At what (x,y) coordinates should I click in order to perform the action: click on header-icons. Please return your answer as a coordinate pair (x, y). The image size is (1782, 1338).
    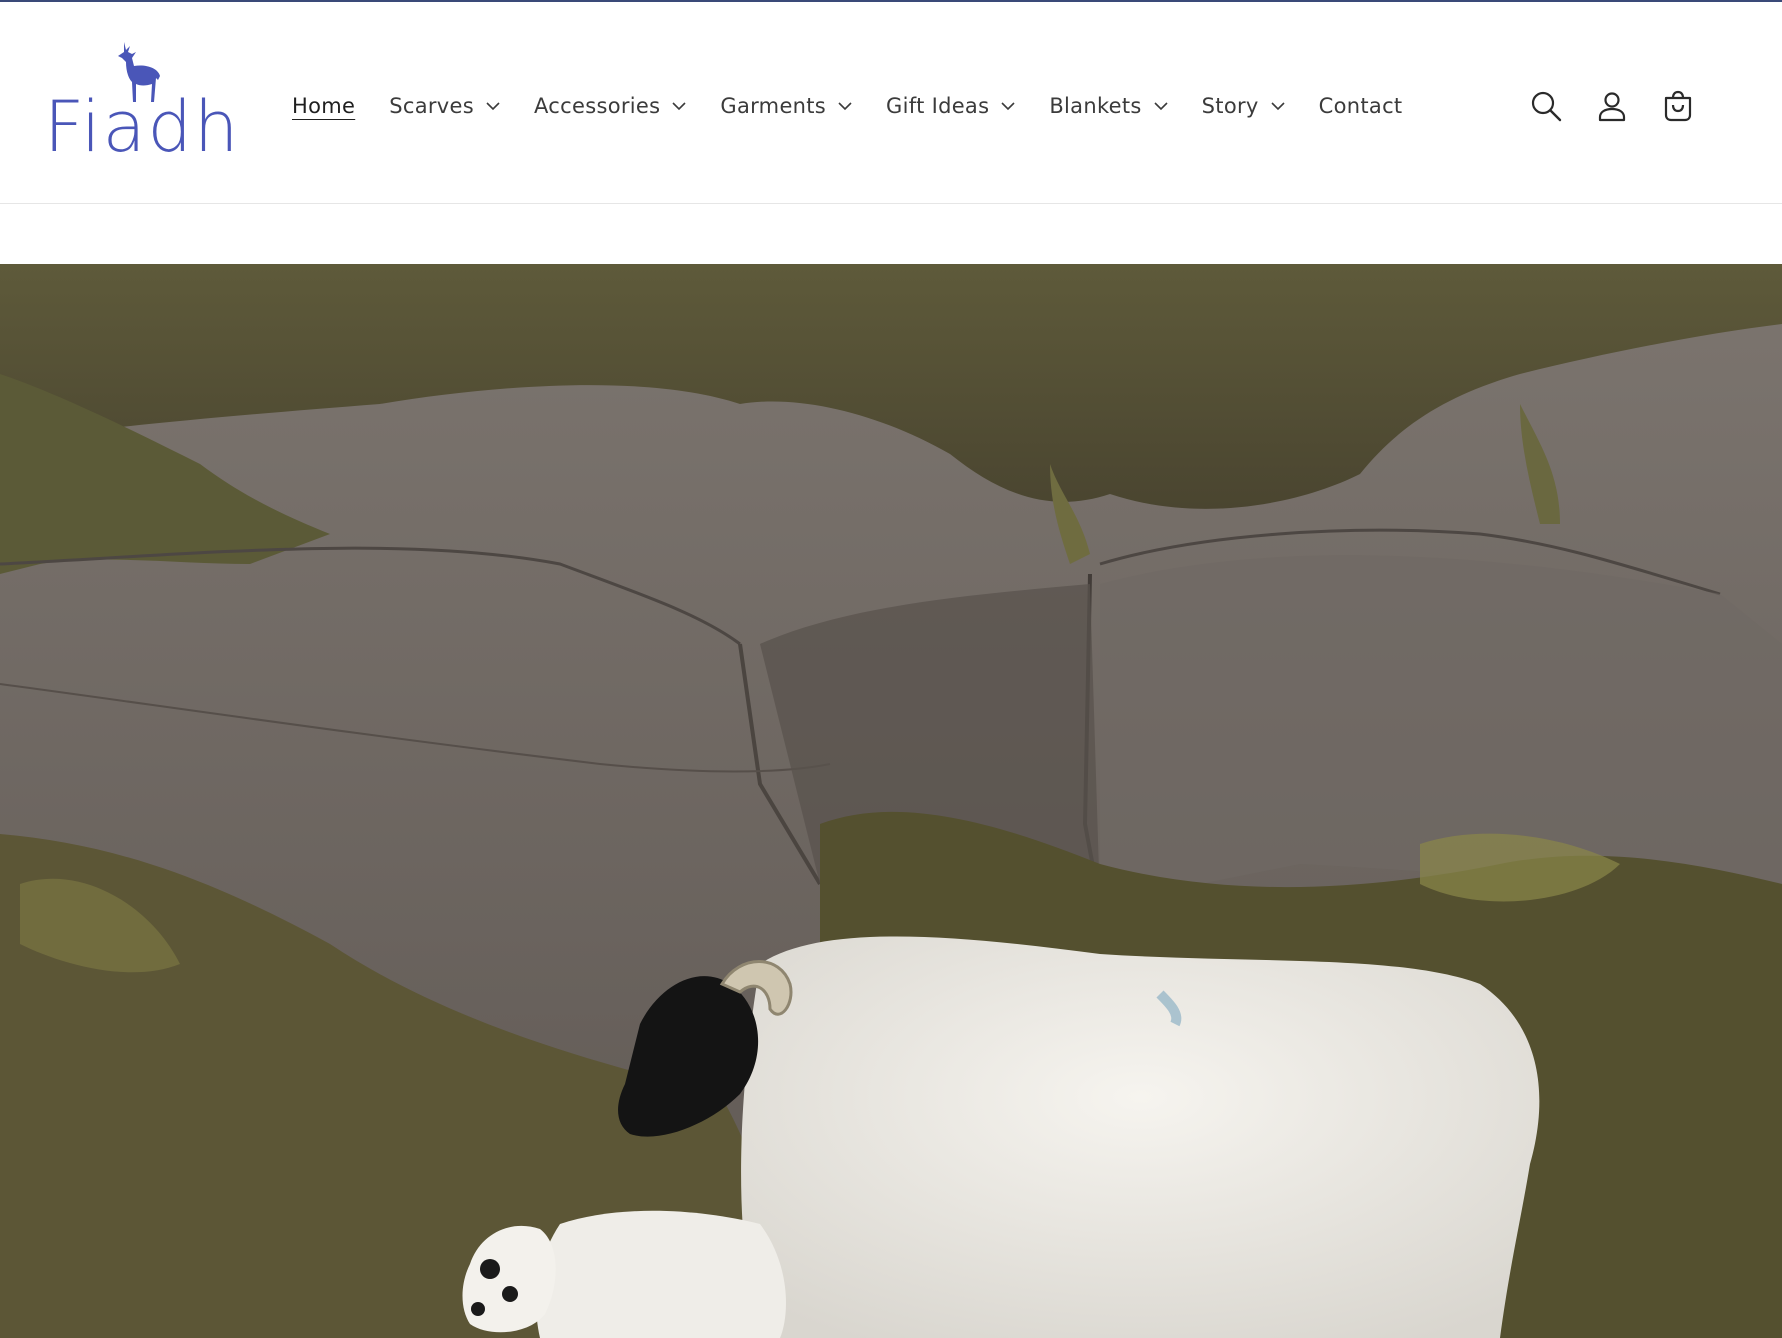
    Looking at the image, I should click on (1619, 106).